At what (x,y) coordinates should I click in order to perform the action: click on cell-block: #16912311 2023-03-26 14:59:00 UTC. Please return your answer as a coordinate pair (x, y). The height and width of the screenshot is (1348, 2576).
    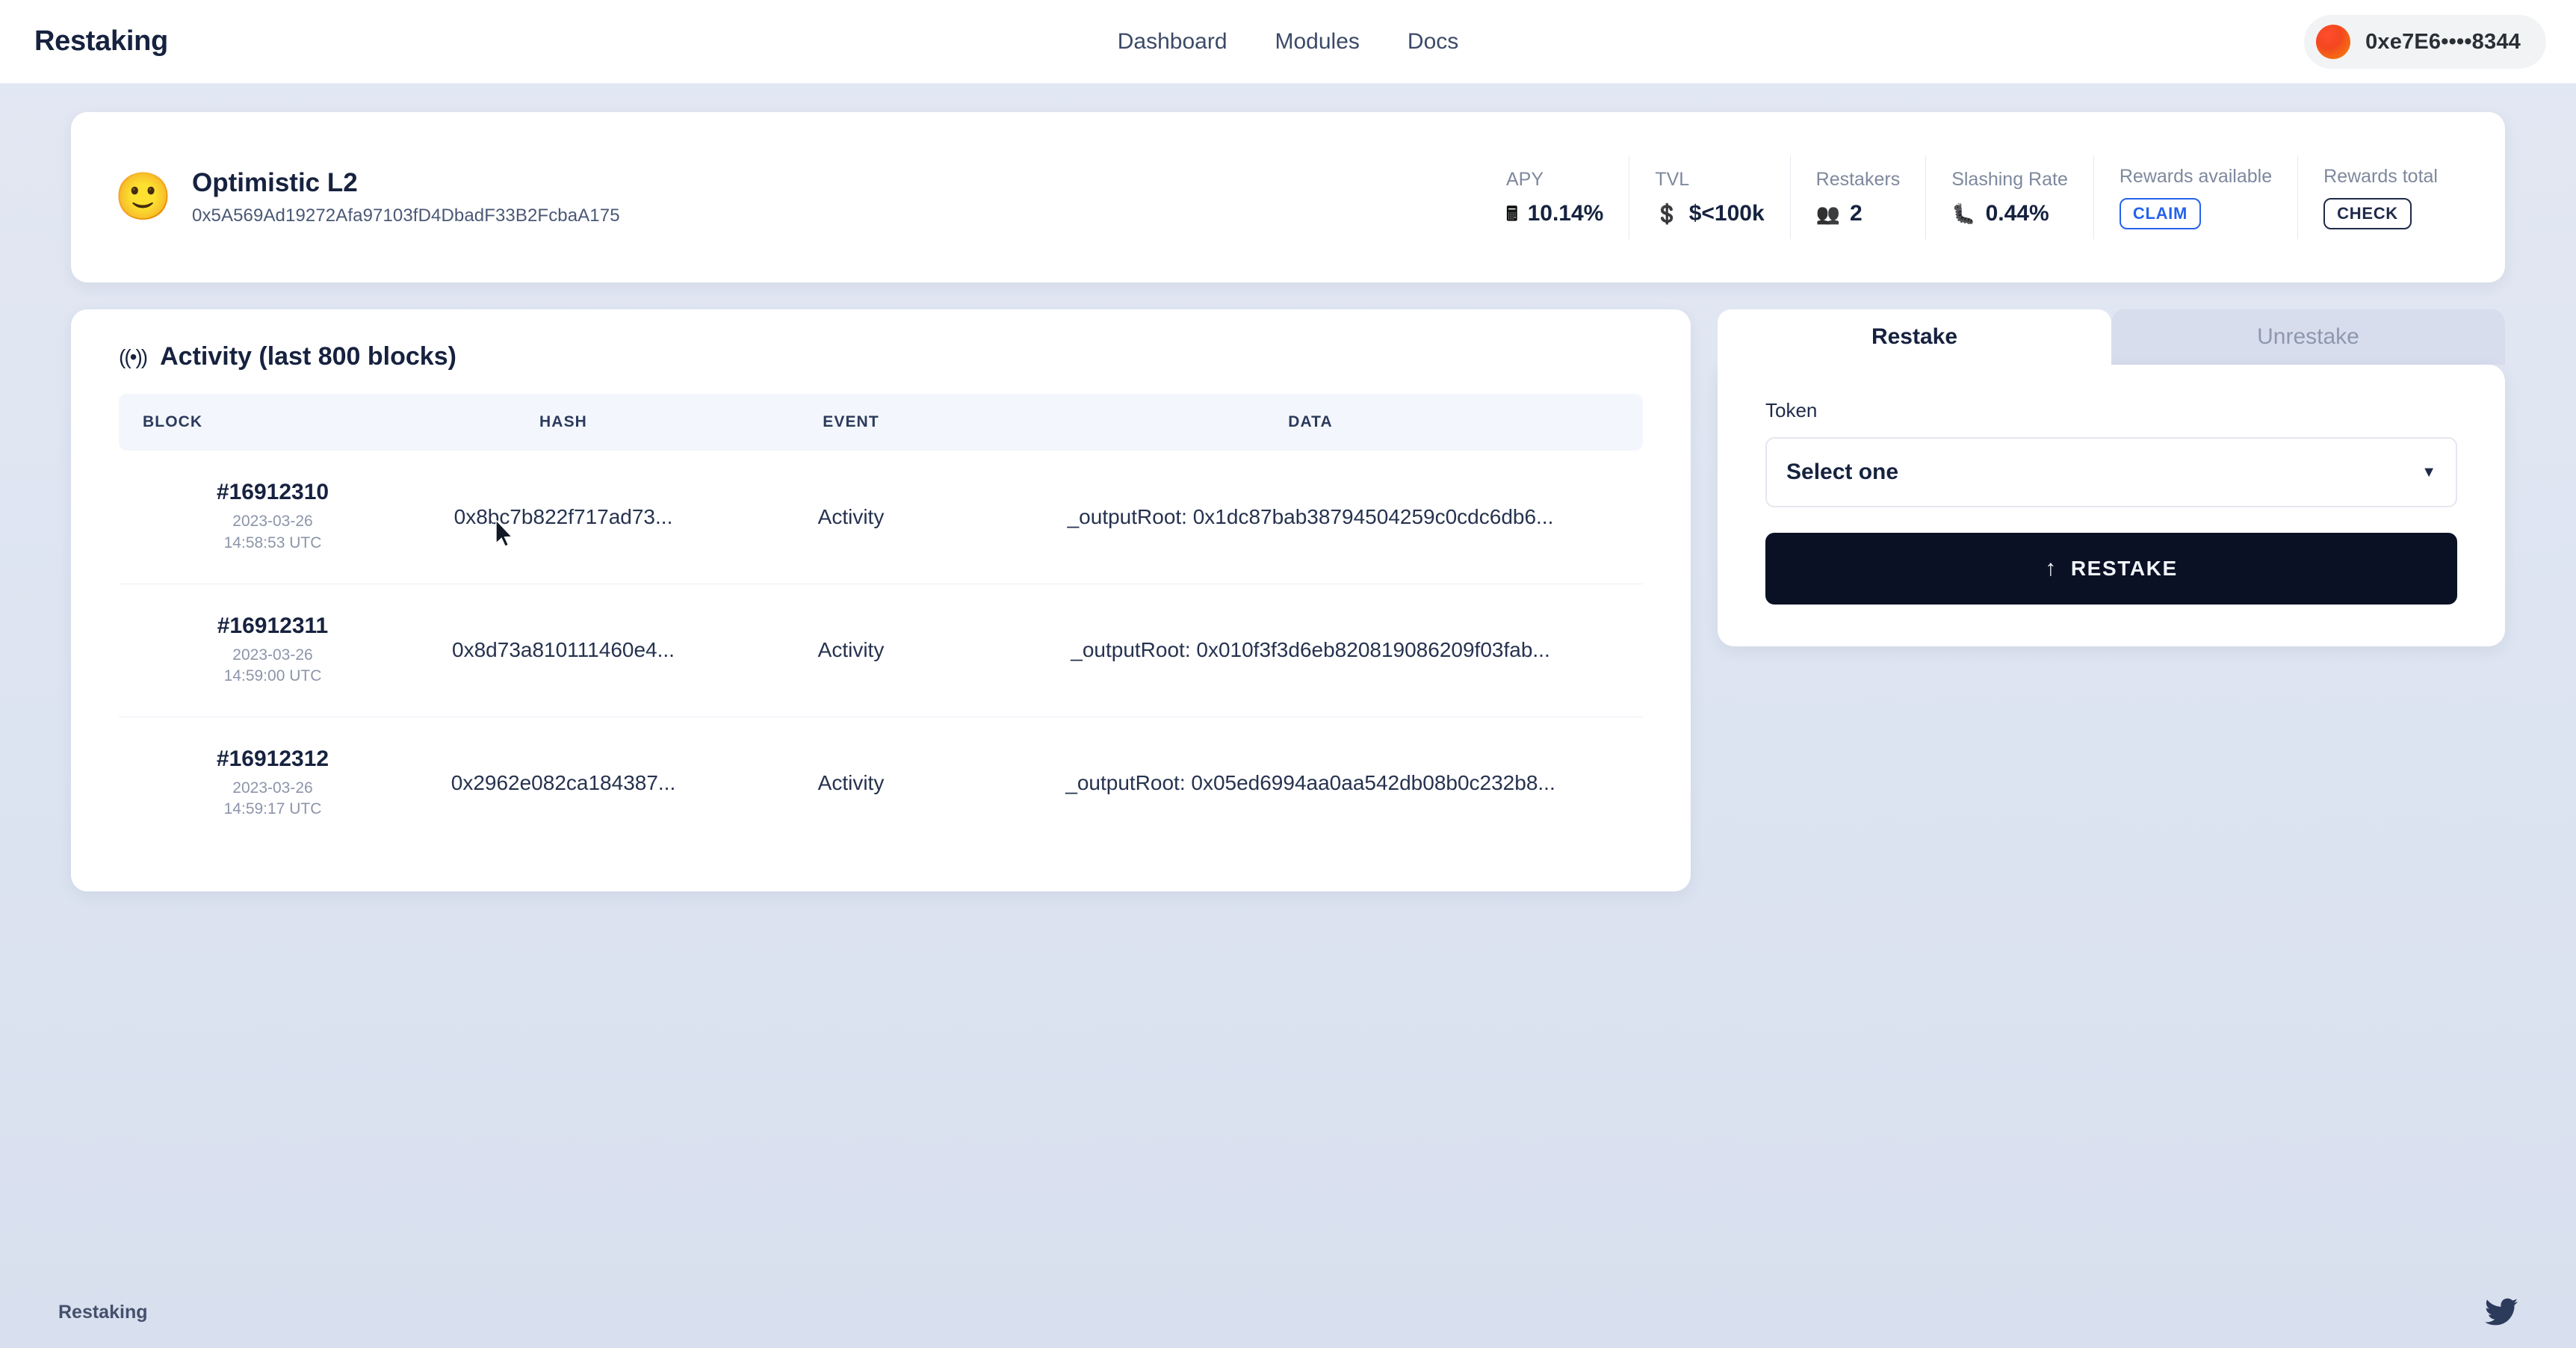
    Looking at the image, I should click on (261, 650).